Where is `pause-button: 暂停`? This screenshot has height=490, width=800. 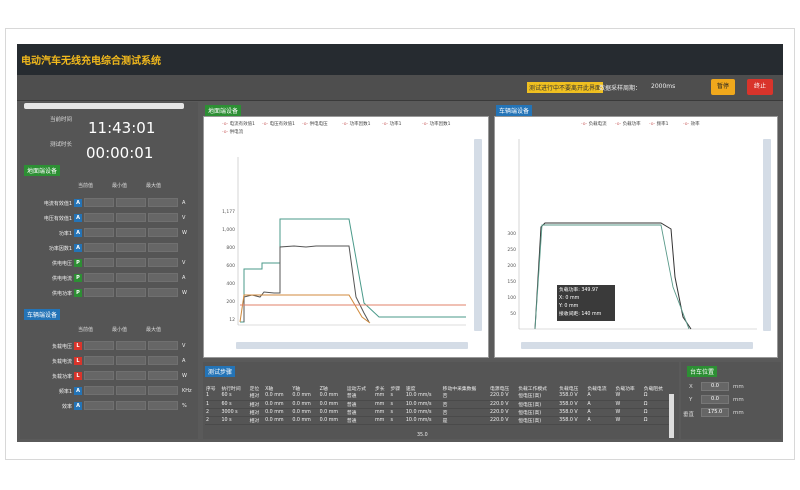 pause-button: 暂停 is located at coordinates (723, 87).